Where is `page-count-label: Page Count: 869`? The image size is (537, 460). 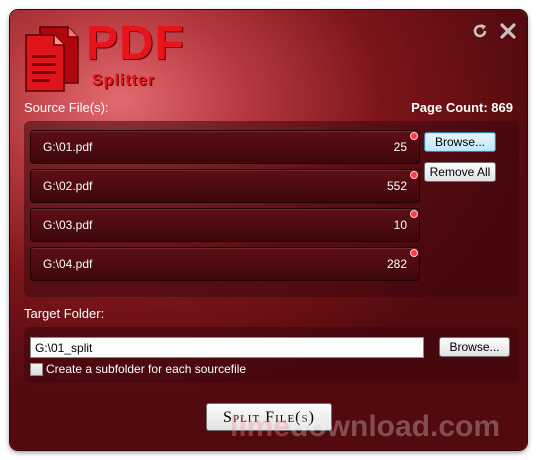
page-count-label: Page Count: 869 is located at coordinates (462, 107).